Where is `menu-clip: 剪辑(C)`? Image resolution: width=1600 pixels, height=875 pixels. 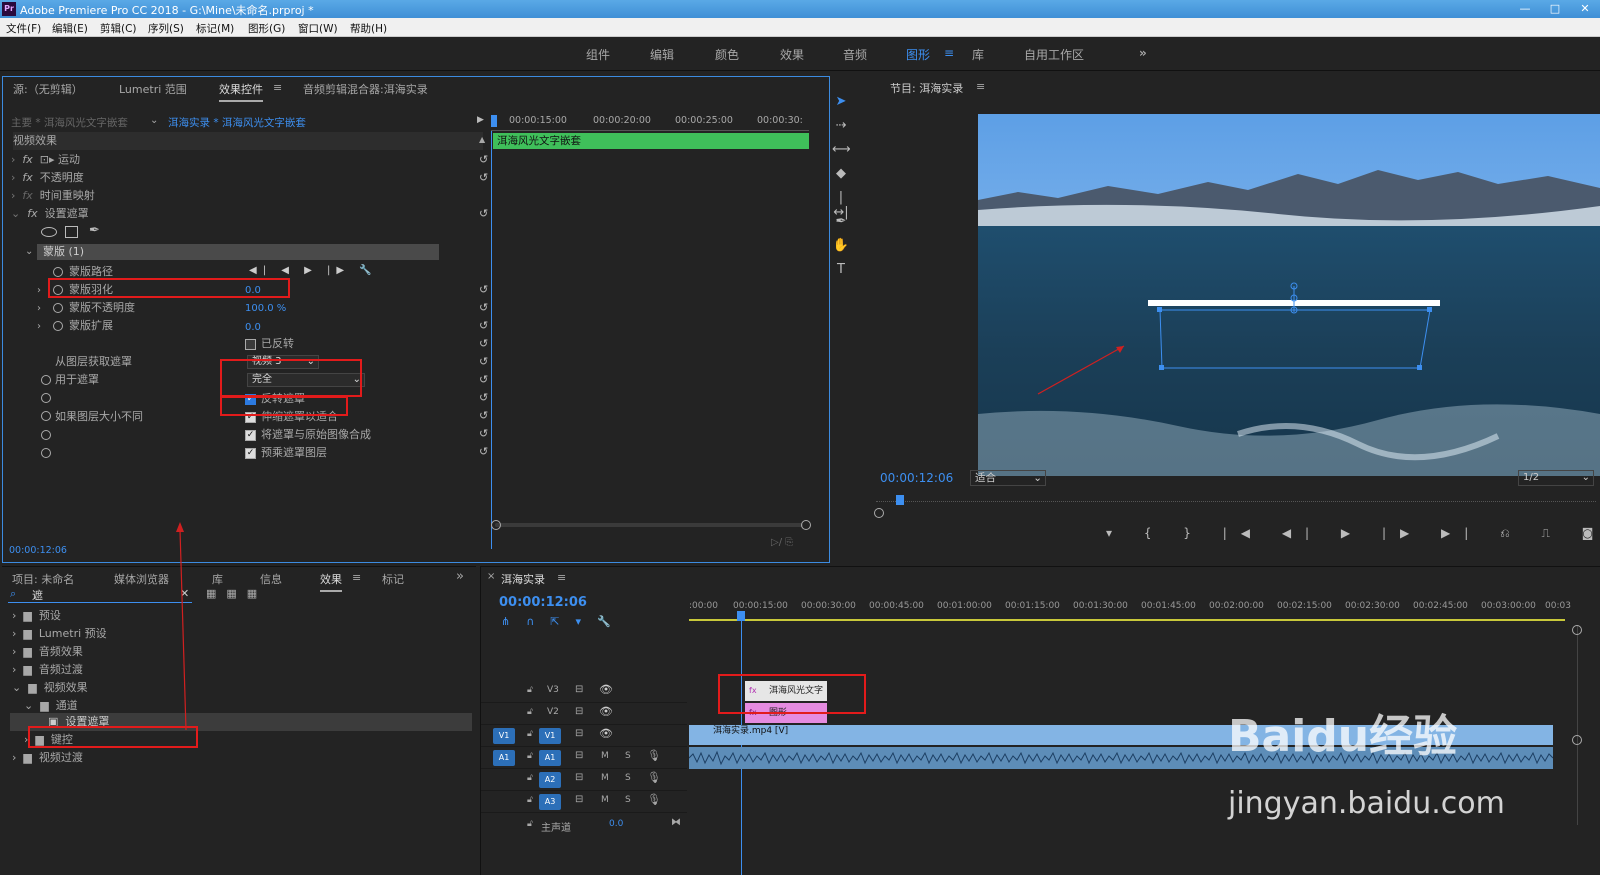 menu-clip: 剪辑(C) is located at coordinates (118, 28).